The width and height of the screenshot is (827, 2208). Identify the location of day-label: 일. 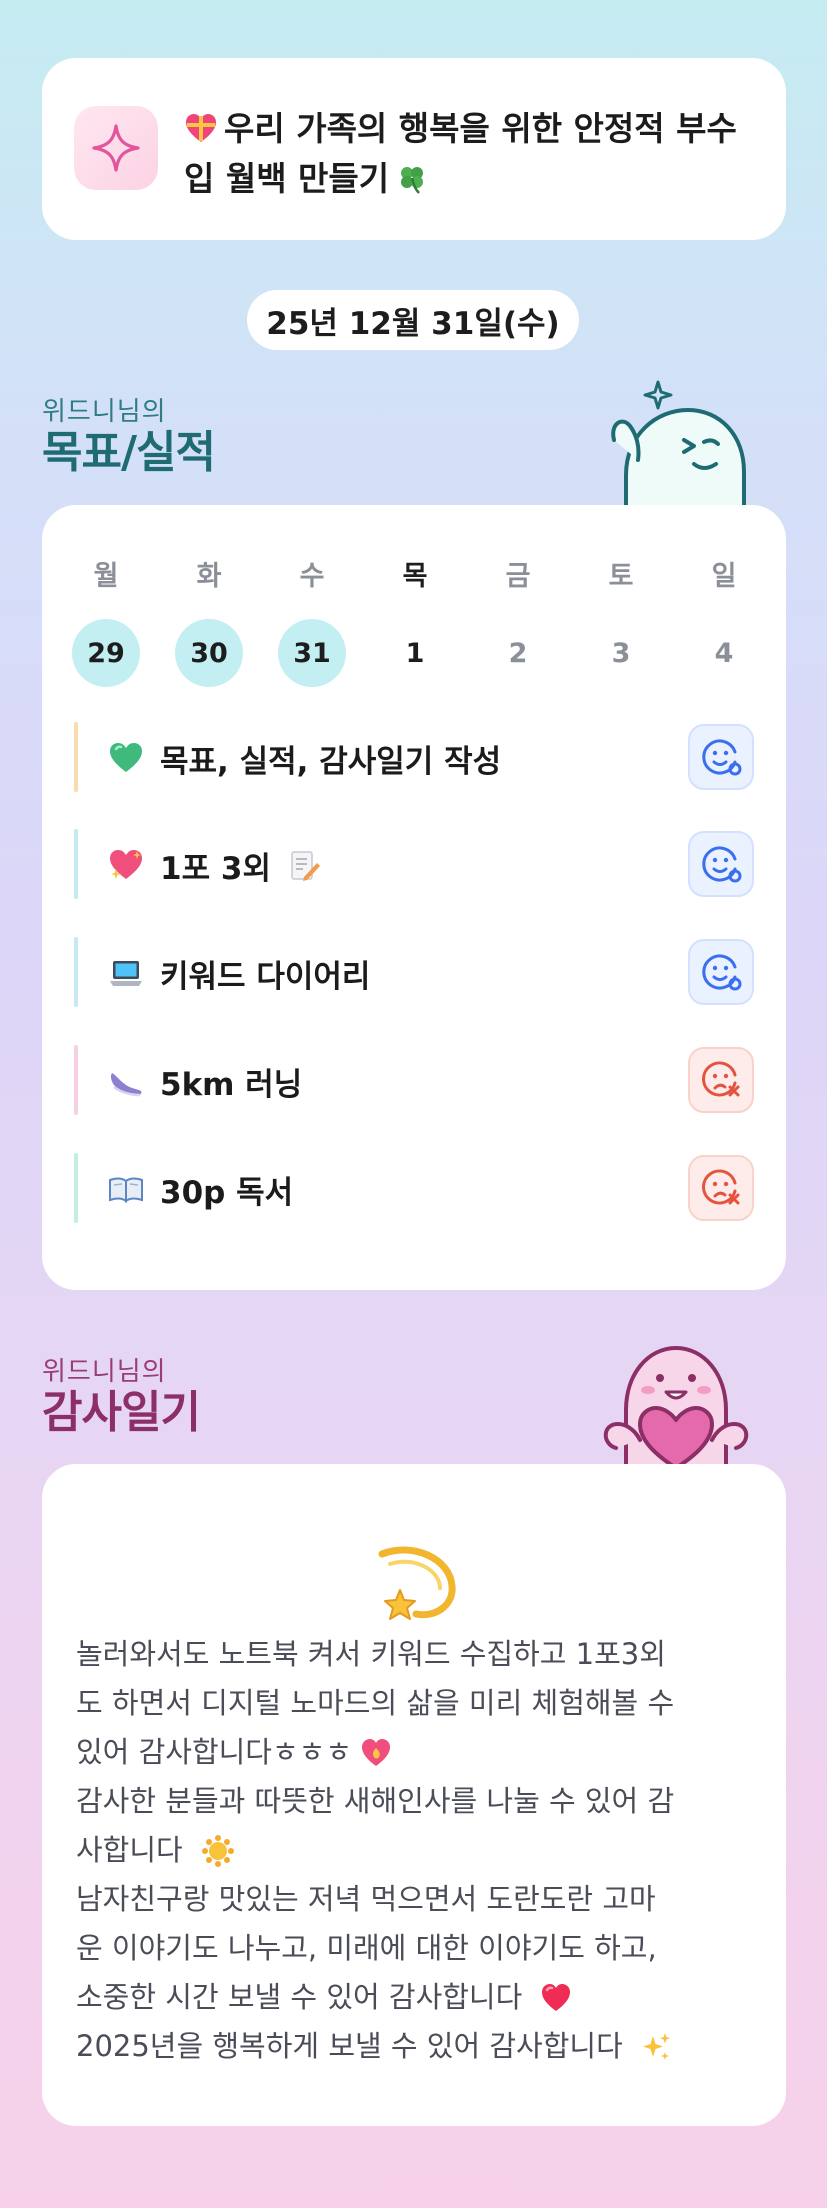
(724, 576).